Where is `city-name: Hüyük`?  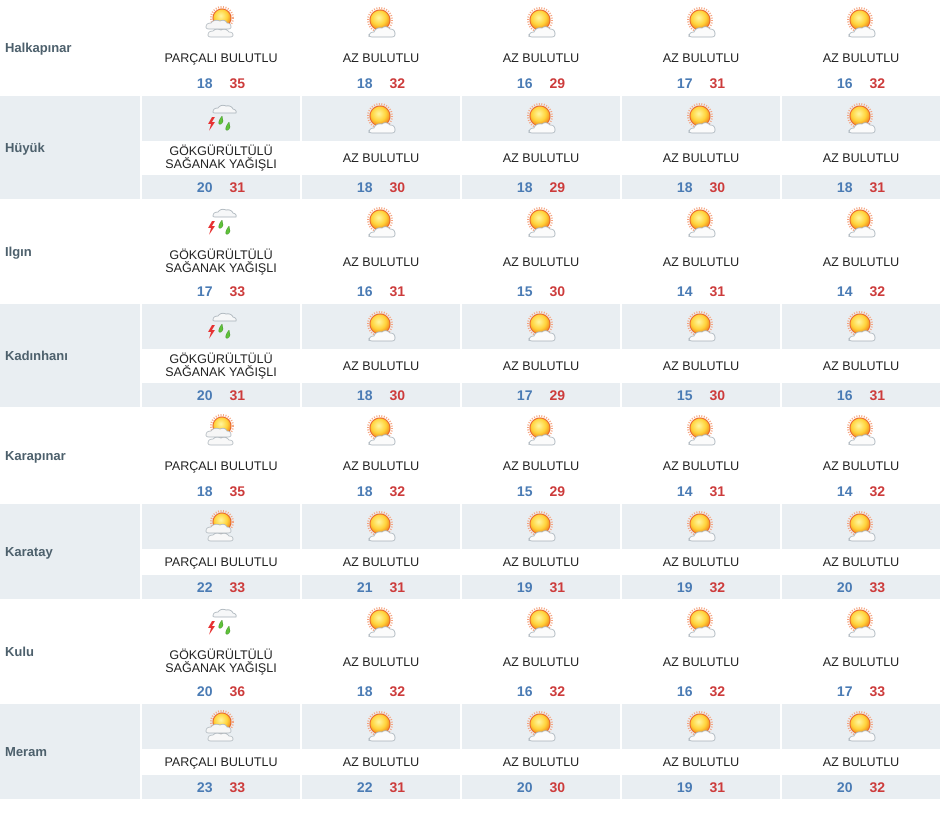 city-name: Hüyük is located at coordinates (25, 147).